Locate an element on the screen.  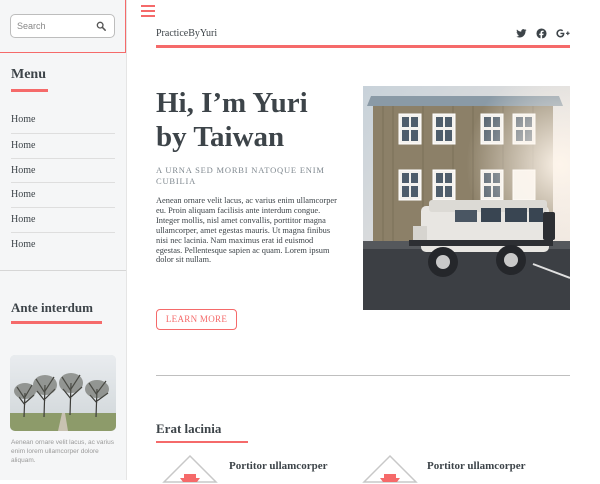
menu-list: Home Home Home Home Home Home is located at coordinates (63, 182).